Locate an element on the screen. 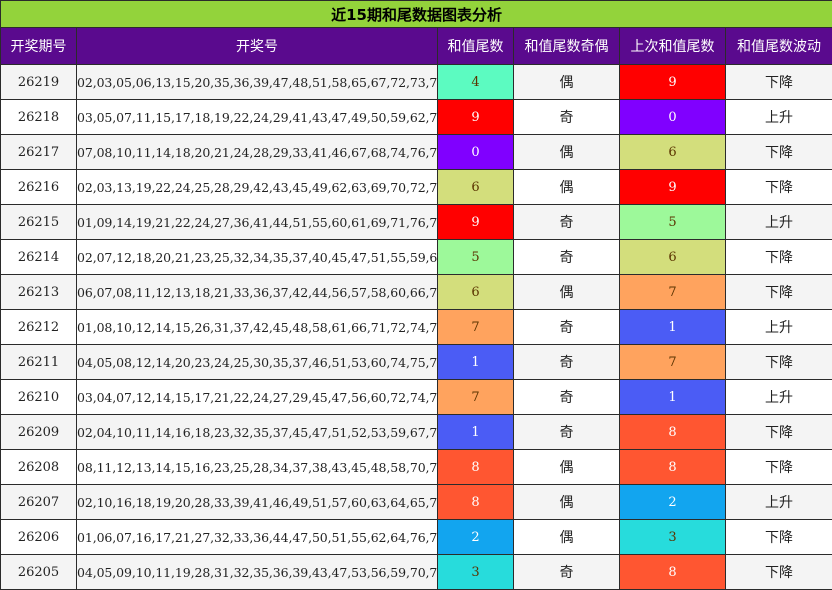 The width and height of the screenshot is (832, 590). table-title: 近15期和尾数据图表分析 is located at coordinates (416, 14).